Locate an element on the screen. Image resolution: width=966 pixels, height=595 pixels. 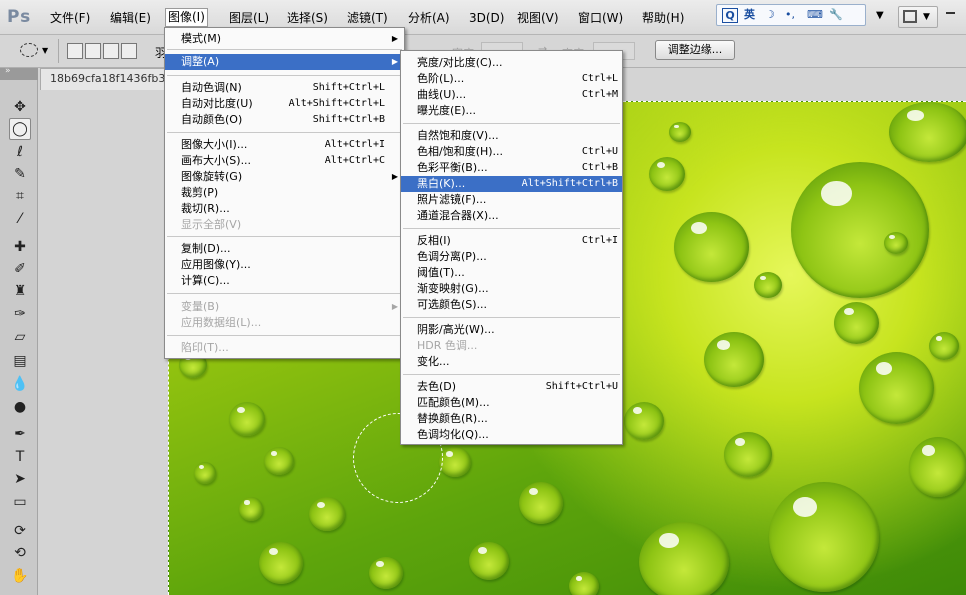
history-brush-tool-icon: ✑ is located at coordinates (20, 314).